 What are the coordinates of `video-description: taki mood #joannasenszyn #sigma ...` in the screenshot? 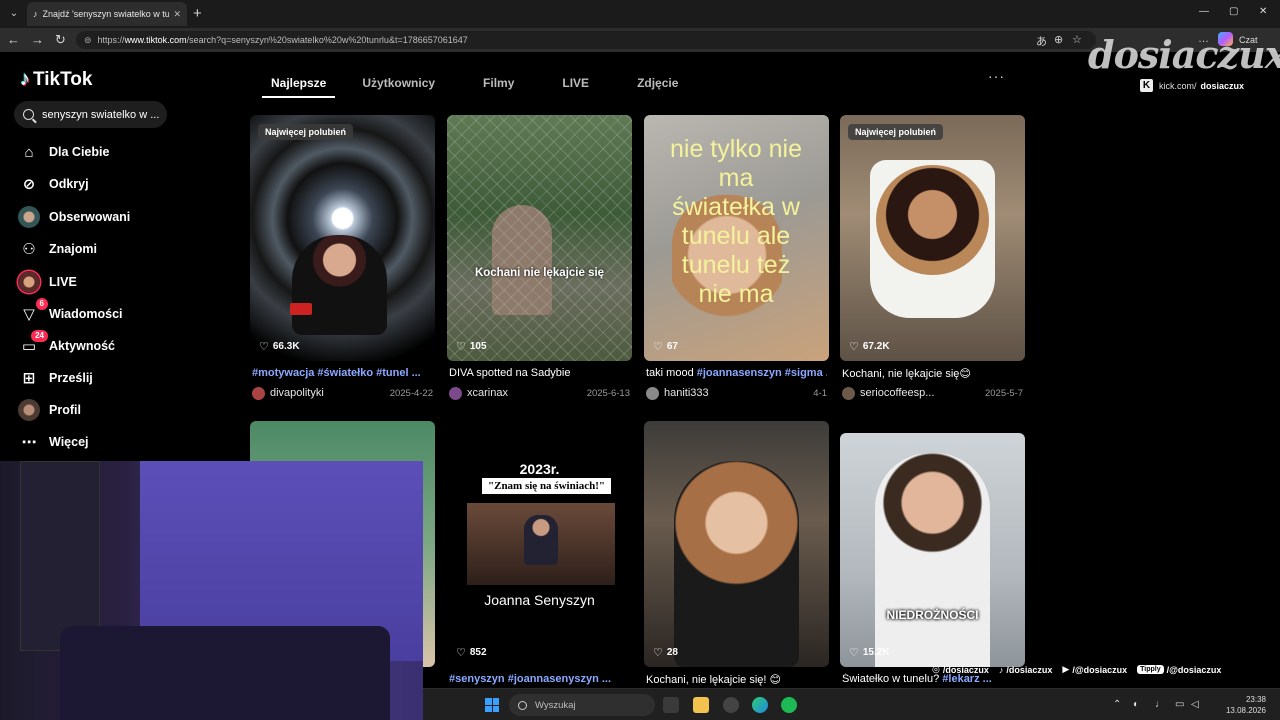 It's located at (736, 373).